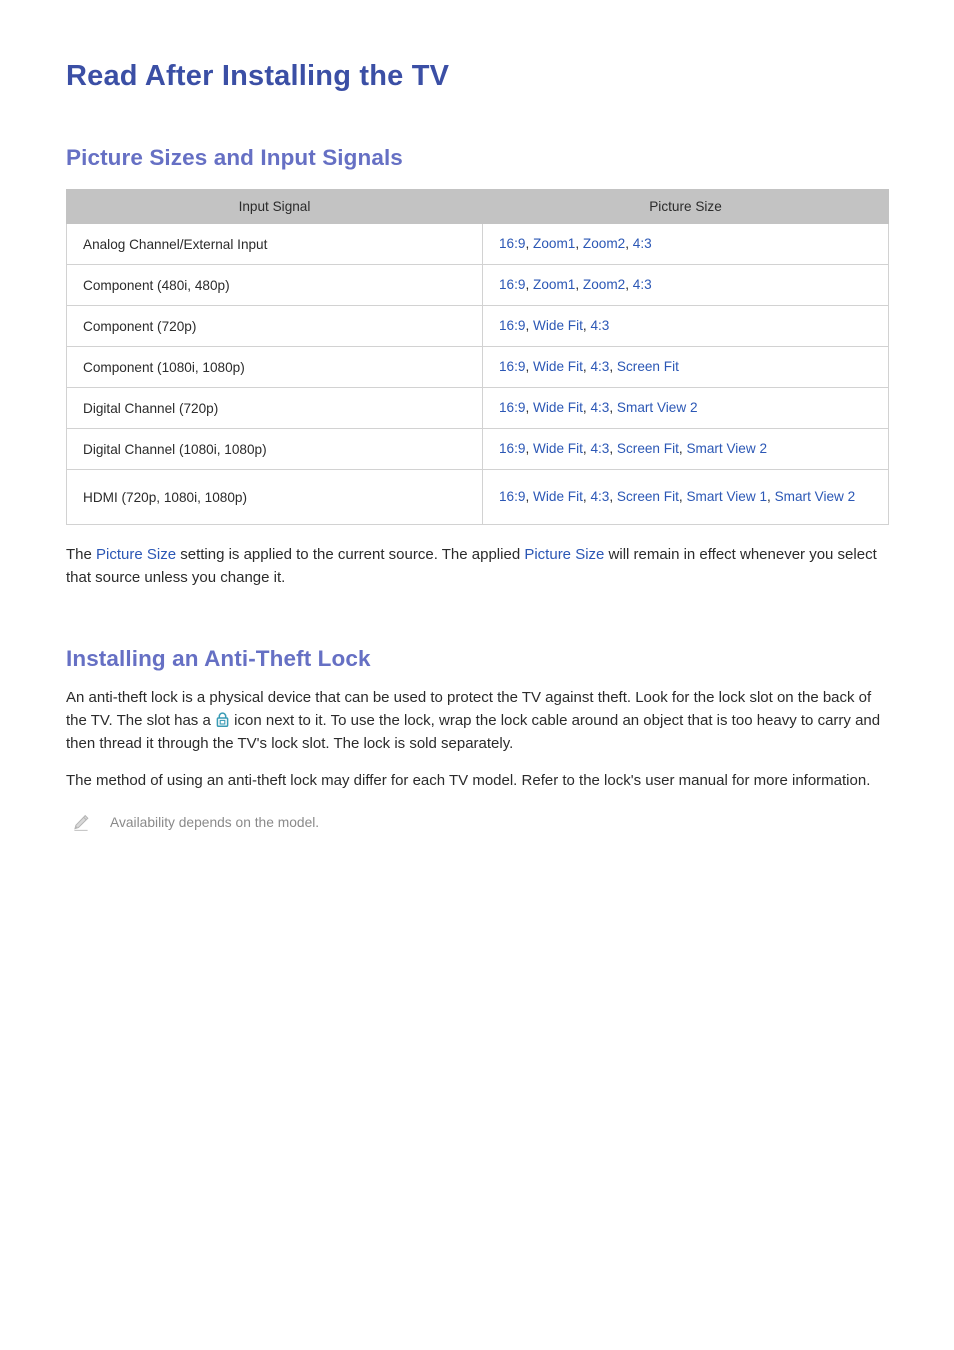 This screenshot has width=954, height=1350. I want to click on lock-icon, so click(222, 719).